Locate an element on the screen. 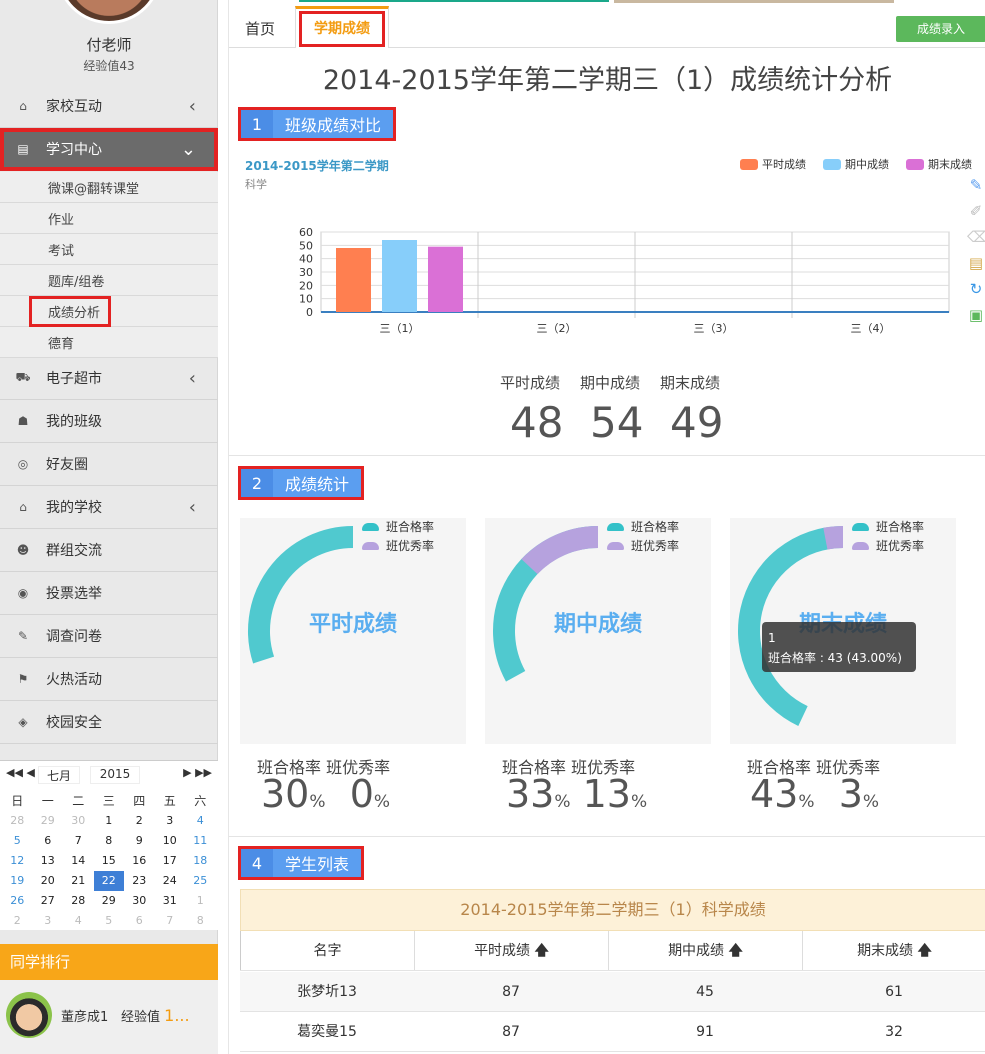  sidebar-item-cart: ⛟ 电子超市 ‹ is located at coordinates (109, 378).